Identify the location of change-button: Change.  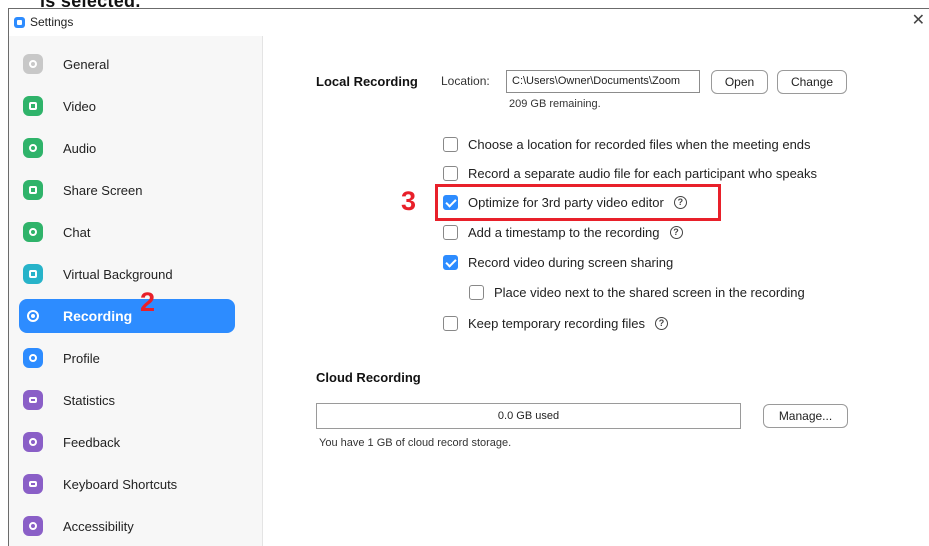
(812, 82).